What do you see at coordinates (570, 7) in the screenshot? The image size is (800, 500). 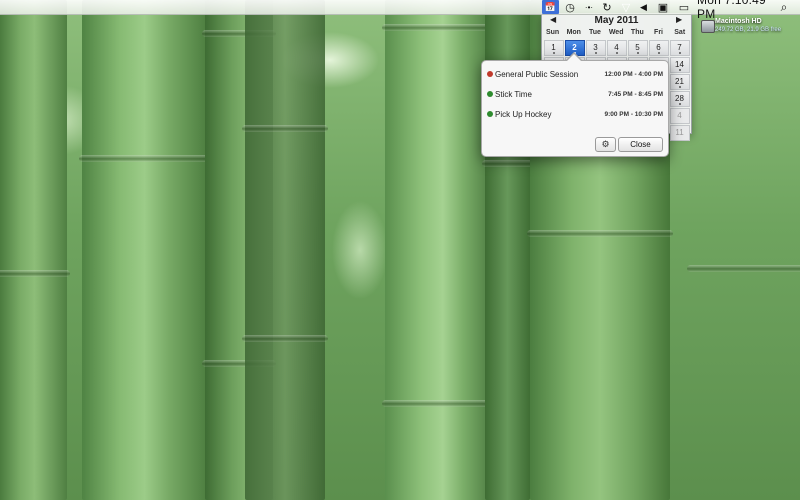 I see `time-machine-icon: ◷` at bounding box center [570, 7].